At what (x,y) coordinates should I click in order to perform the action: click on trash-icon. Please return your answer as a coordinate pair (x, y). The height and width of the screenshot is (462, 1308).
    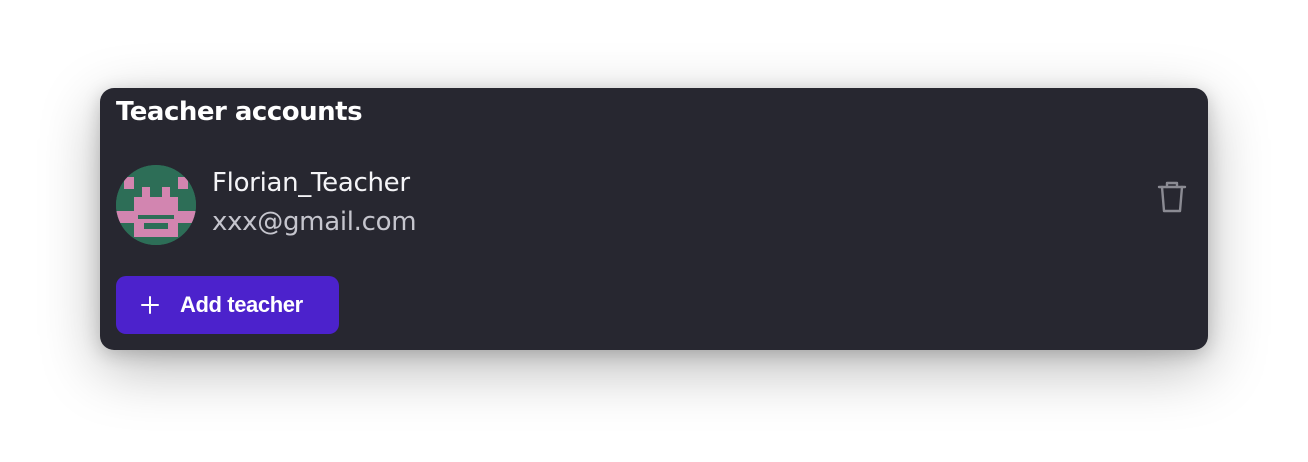
    Looking at the image, I should click on (1172, 197).